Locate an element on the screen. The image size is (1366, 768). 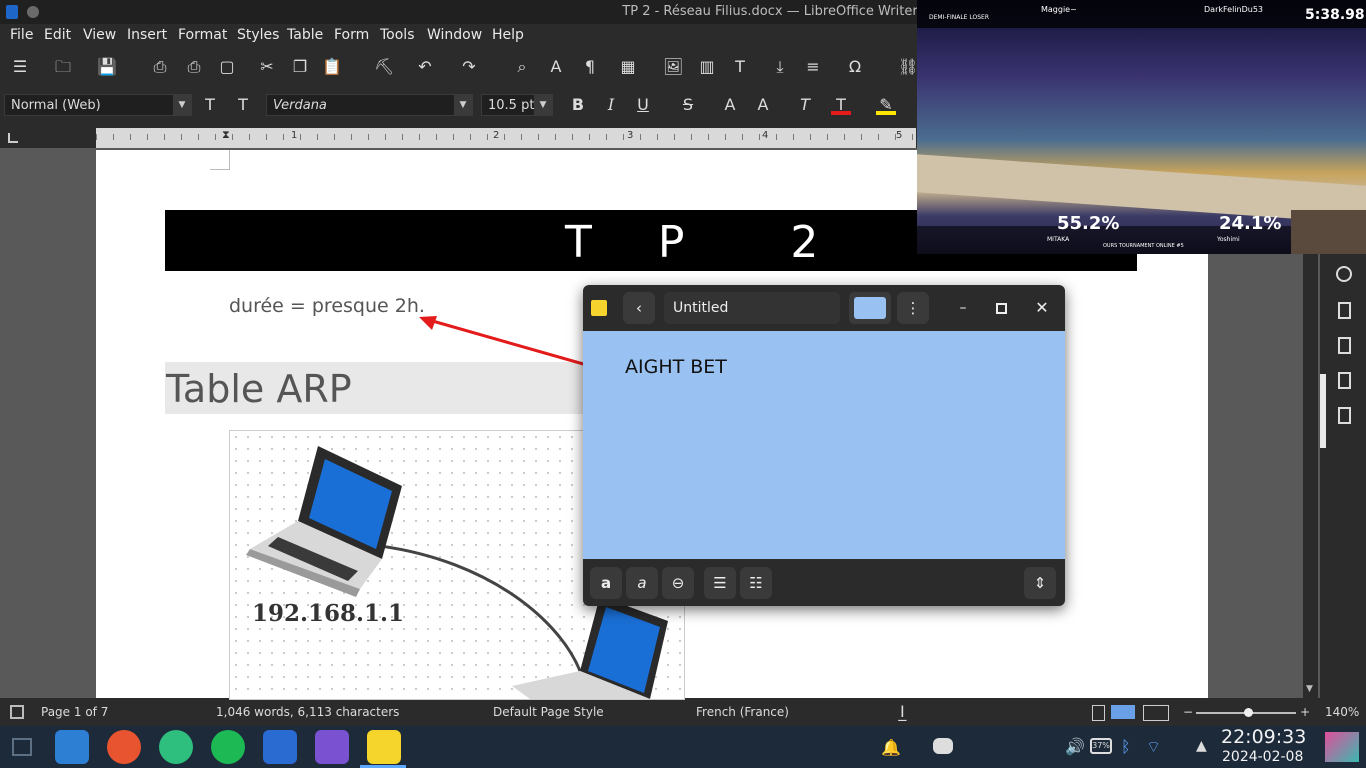
underline-icon: U is located at coordinates (643, 105).